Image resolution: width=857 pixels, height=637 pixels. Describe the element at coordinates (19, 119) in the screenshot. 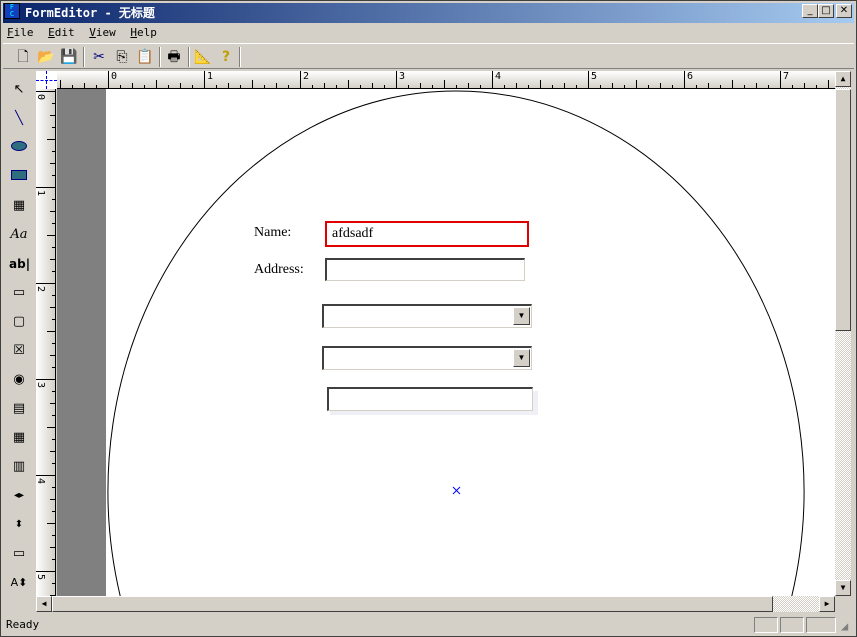

I see `line-tool-icon: ╲` at that location.